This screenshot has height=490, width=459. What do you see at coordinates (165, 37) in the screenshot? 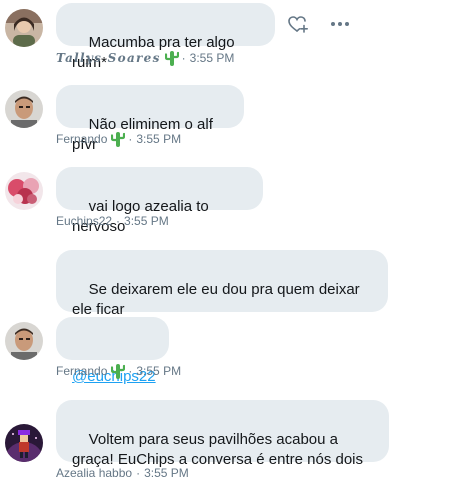
I see `message-bubble: Macumba pra ter algo ruim*` at bounding box center [165, 37].